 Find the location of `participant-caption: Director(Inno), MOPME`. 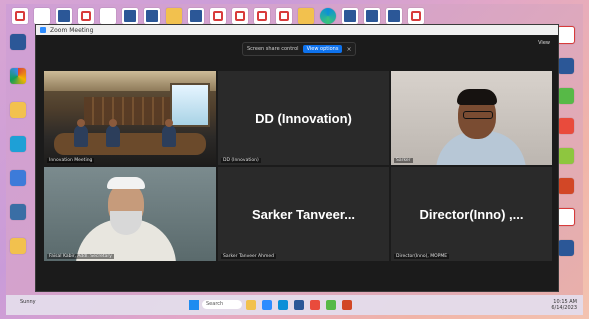

participant-caption: Director(Inno), MOPME is located at coordinates (422, 256).